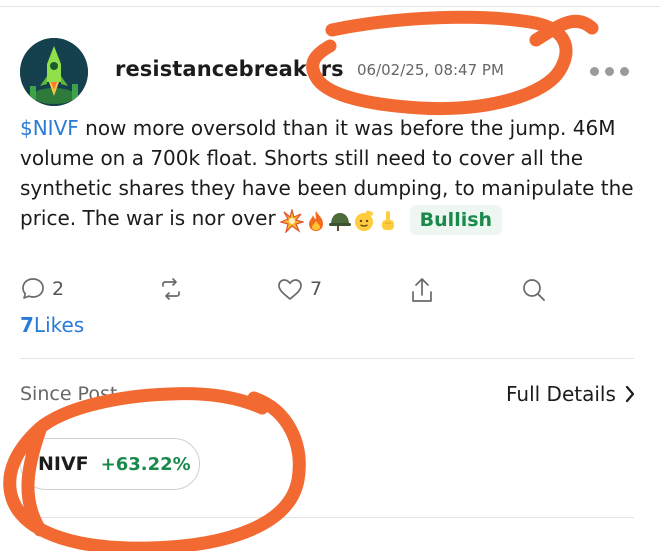 Image resolution: width=660 pixels, height=551 pixels. What do you see at coordinates (33, 288) in the screenshot?
I see `comment-icon` at bounding box center [33, 288].